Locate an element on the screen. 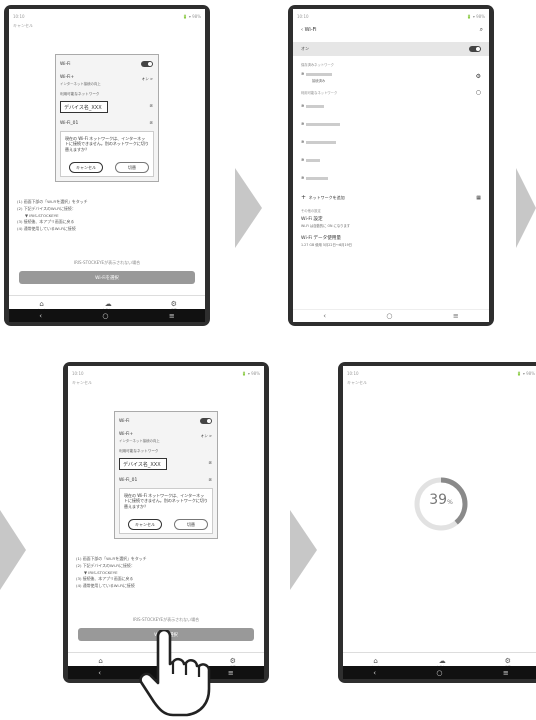  status-time: 10:10 is located at coordinates (19, 16).